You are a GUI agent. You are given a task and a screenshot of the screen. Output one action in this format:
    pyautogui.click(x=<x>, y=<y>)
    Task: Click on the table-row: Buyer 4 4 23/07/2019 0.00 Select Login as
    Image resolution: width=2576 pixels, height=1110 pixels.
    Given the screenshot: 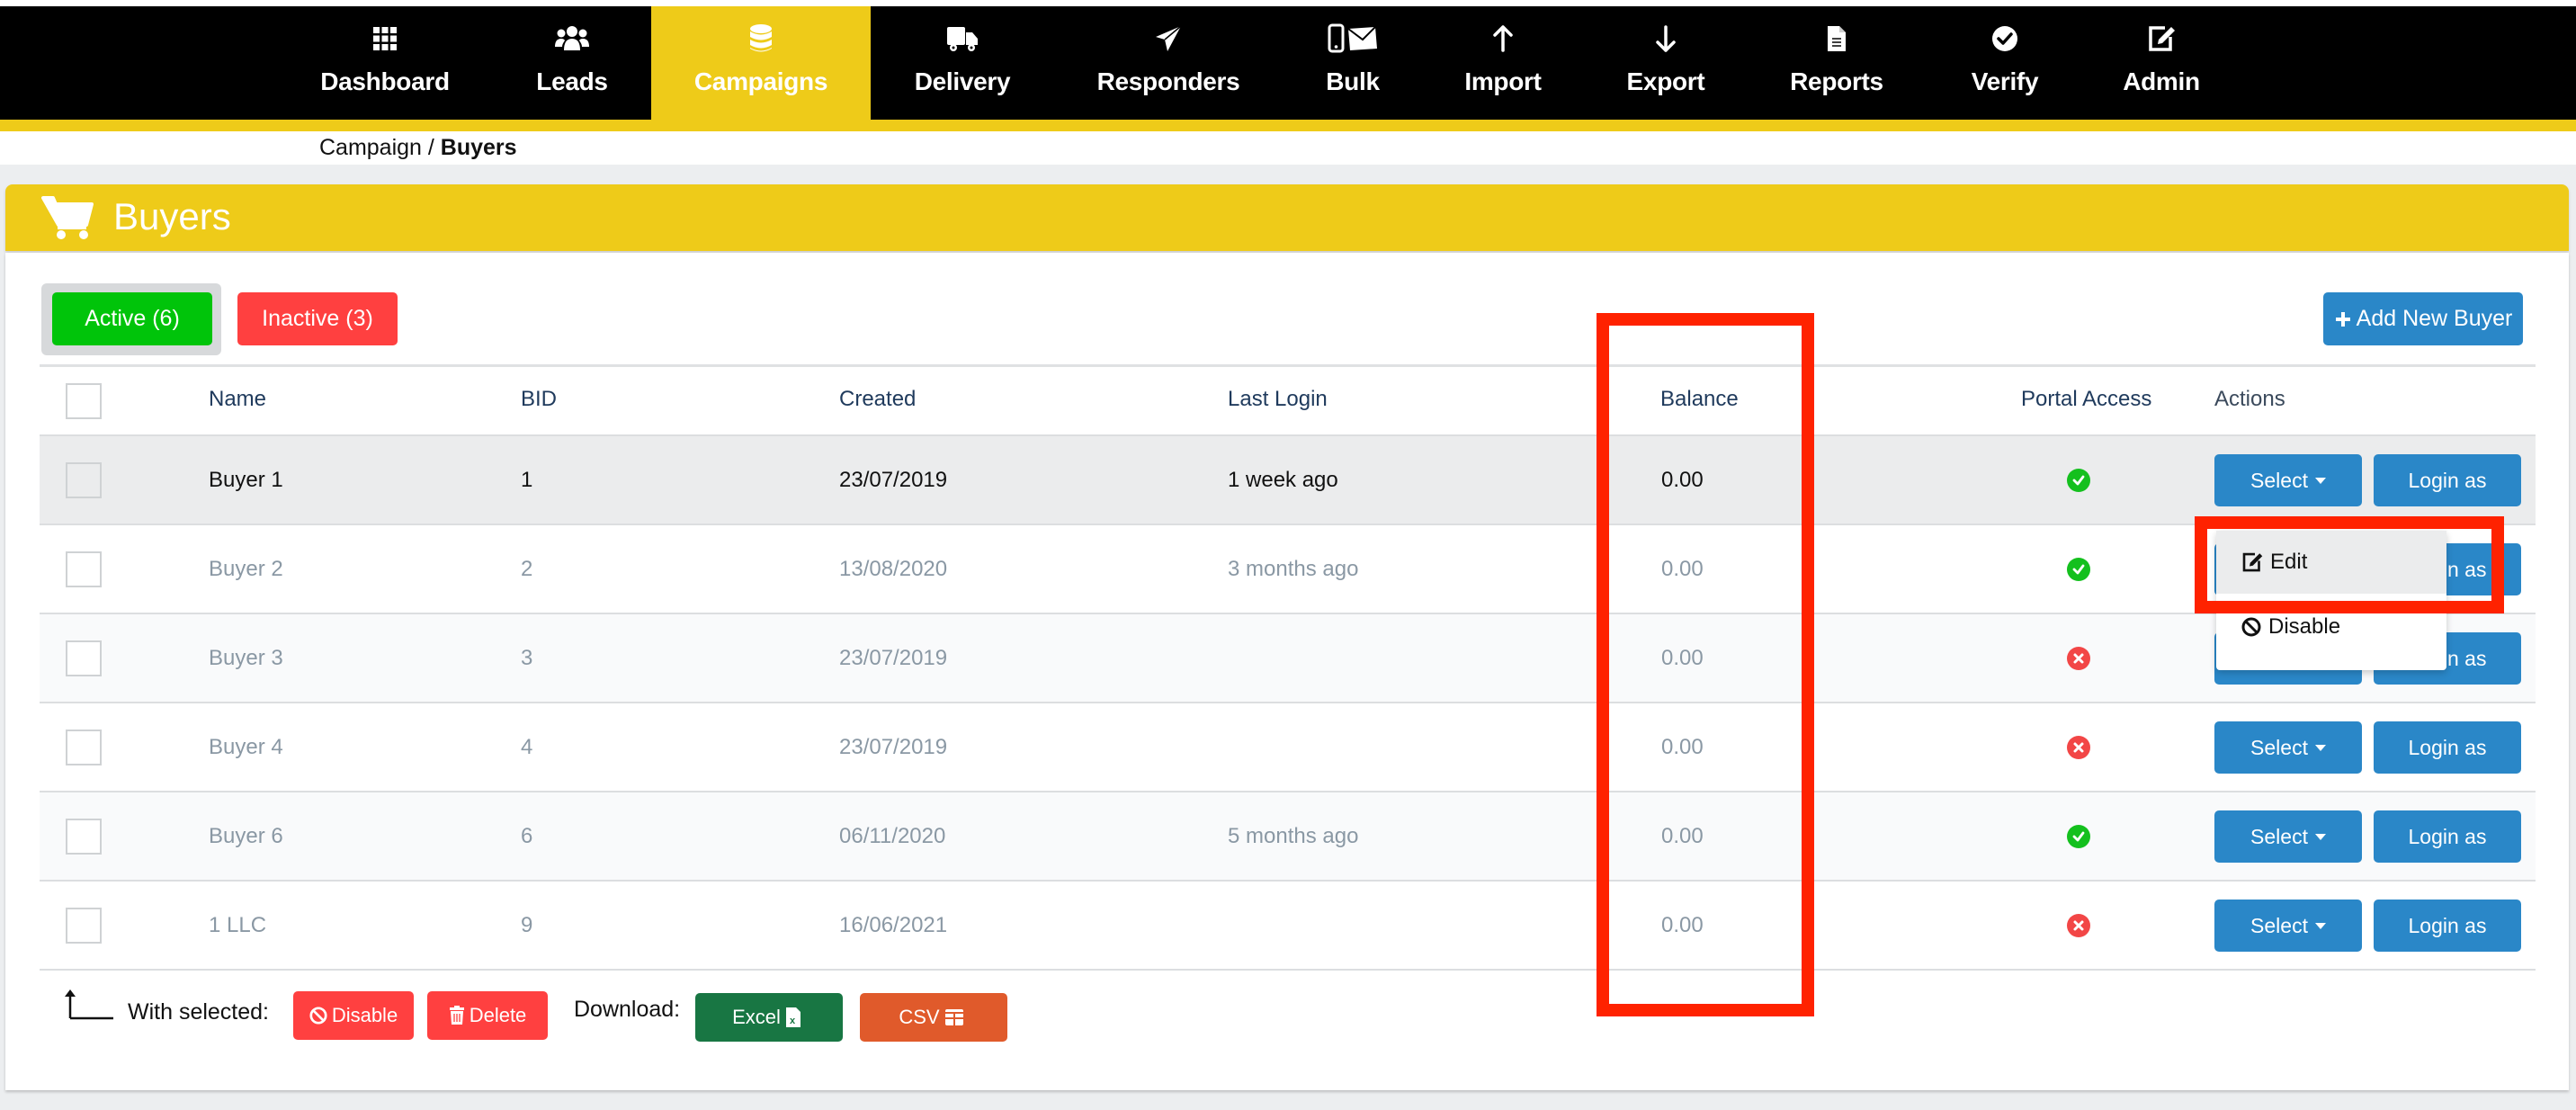 What is the action you would take?
    pyautogui.click(x=1288, y=747)
    